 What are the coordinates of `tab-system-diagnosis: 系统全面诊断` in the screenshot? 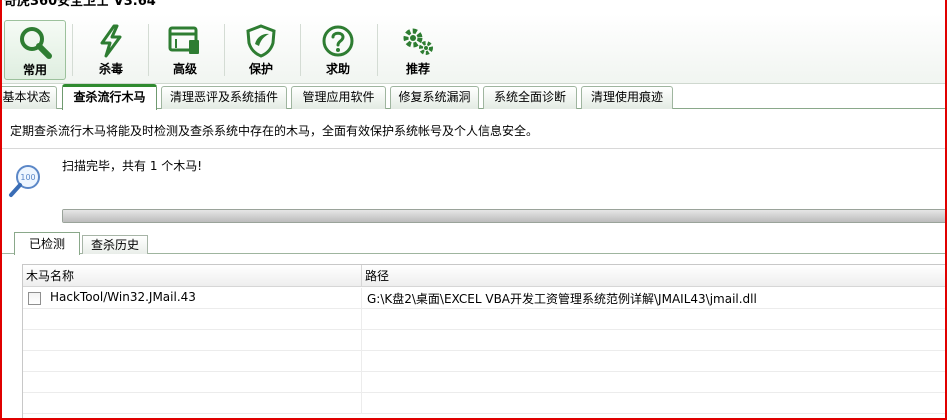 It's located at (530, 97).